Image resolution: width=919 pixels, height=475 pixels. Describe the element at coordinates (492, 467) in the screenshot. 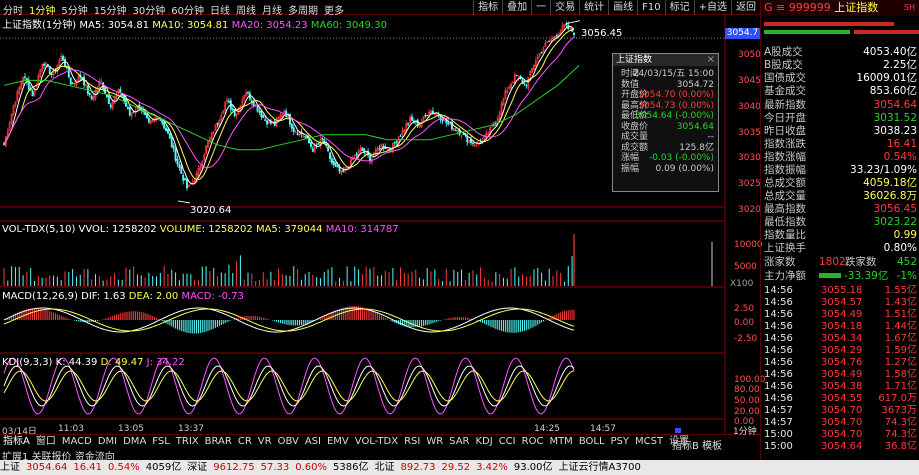

I see `status-item: 3.42%` at that location.